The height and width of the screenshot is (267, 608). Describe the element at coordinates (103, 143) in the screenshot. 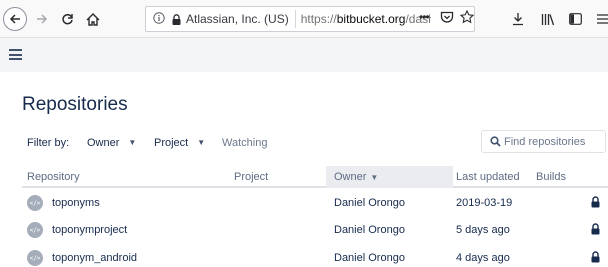

I see `owner-filter-label: Owner` at that location.